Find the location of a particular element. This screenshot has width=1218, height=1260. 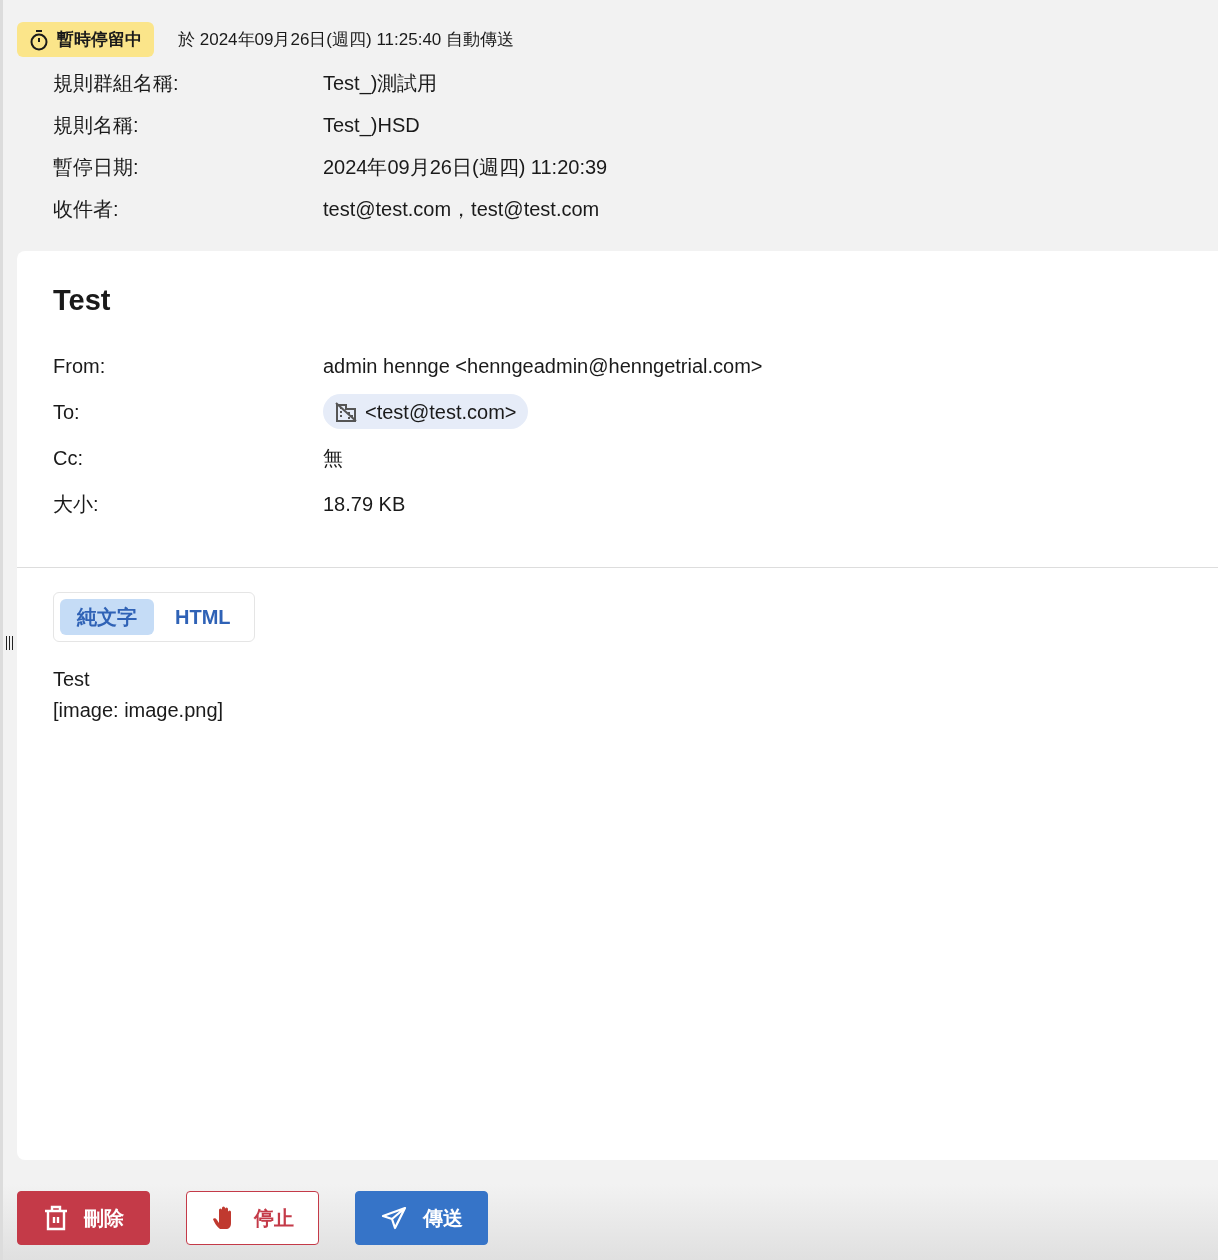

view-tab: 純文字 is located at coordinates (107, 616).